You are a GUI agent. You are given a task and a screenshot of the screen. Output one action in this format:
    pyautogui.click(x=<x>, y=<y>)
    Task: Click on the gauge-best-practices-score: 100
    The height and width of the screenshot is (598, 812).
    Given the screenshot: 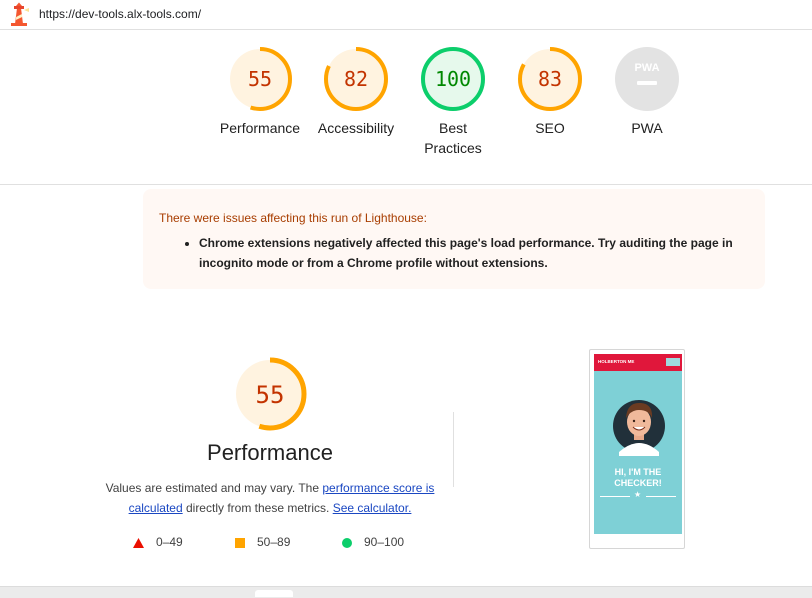 What is the action you would take?
    pyautogui.click(x=453, y=79)
    